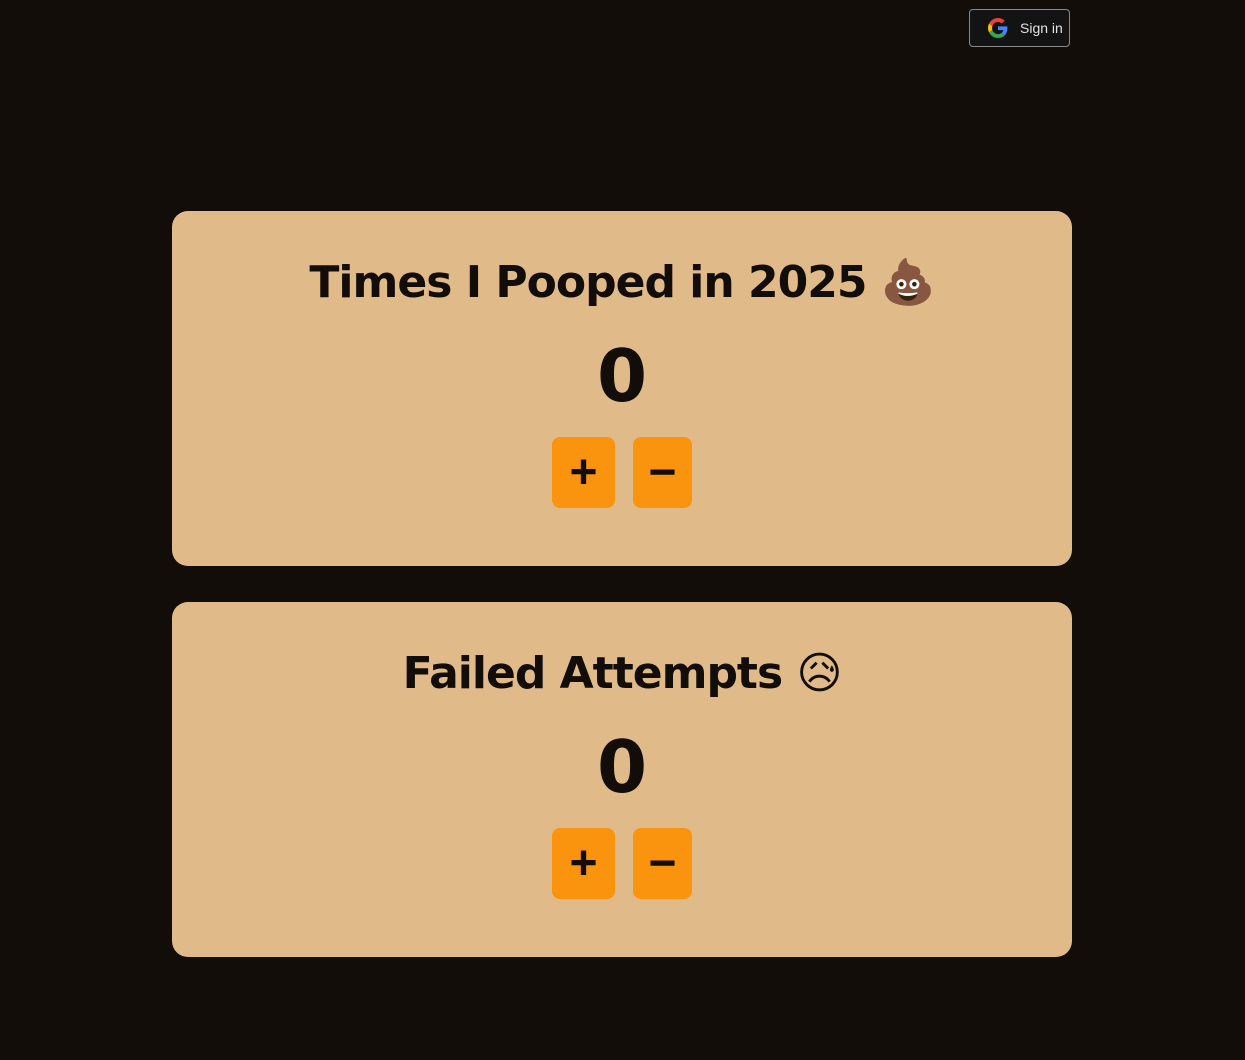  What do you see at coordinates (998, 28) in the screenshot?
I see `google-icon` at bounding box center [998, 28].